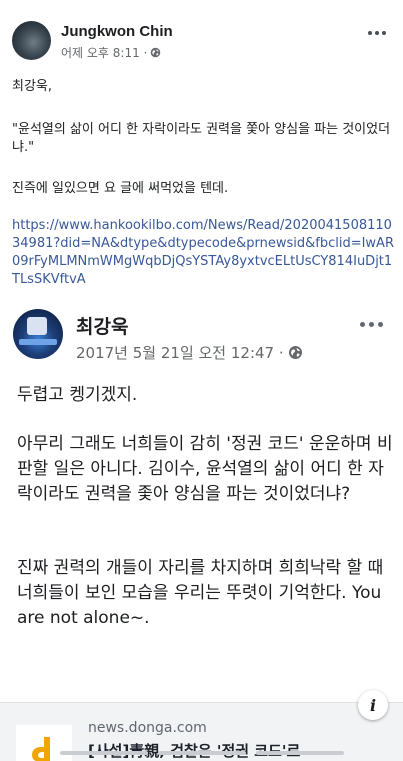 This screenshot has height=761, width=403. What do you see at coordinates (180, 352) in the screenshot?
I see `shared-post-time: 2017년 5월 21일 오전 12:47 ·` at bounding box center [180, 352].